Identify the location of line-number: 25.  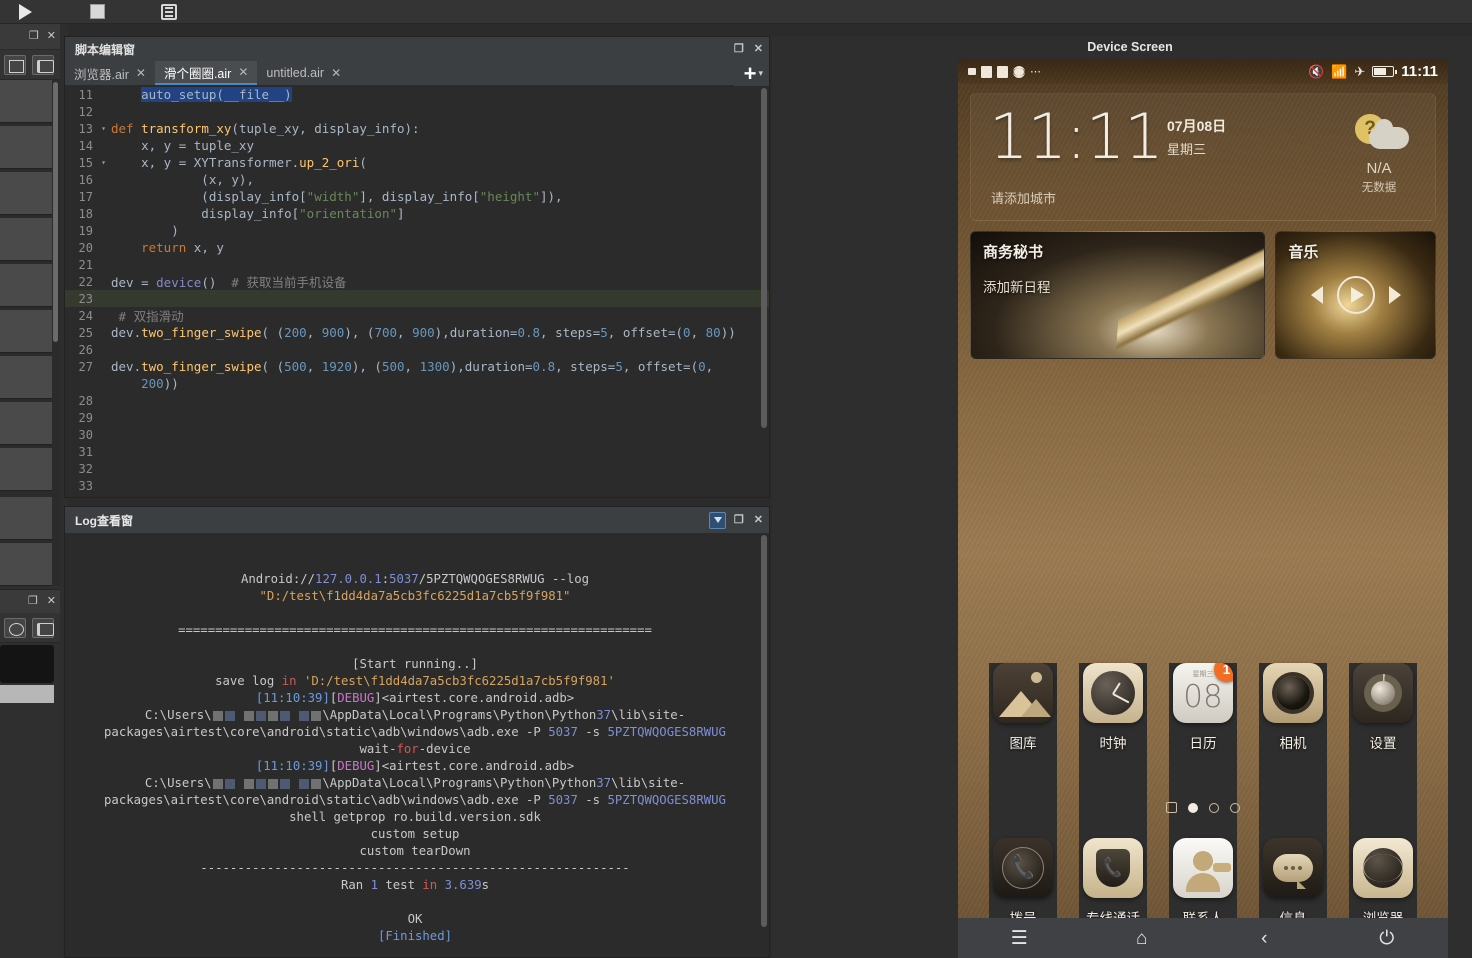
(85, 332).